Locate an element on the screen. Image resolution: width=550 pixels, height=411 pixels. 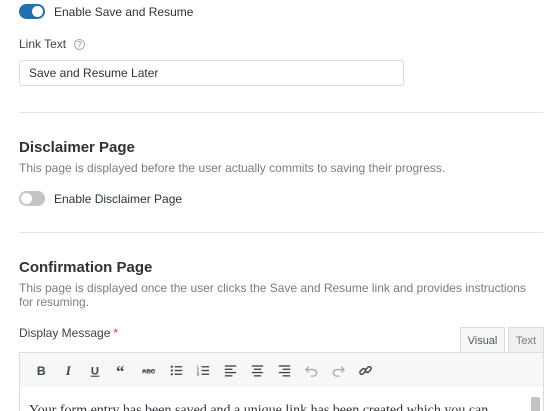
disclaimer-toggle-row: Enable Disclaimer Page is located at coordinates (100, 198).